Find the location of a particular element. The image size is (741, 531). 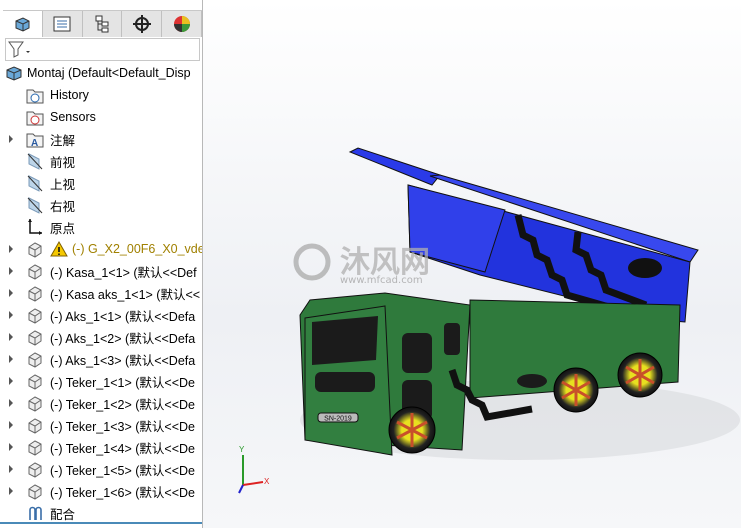

tree-item: (-) Teker_1<4> (默认<<De is located at coordinates (101, 447).